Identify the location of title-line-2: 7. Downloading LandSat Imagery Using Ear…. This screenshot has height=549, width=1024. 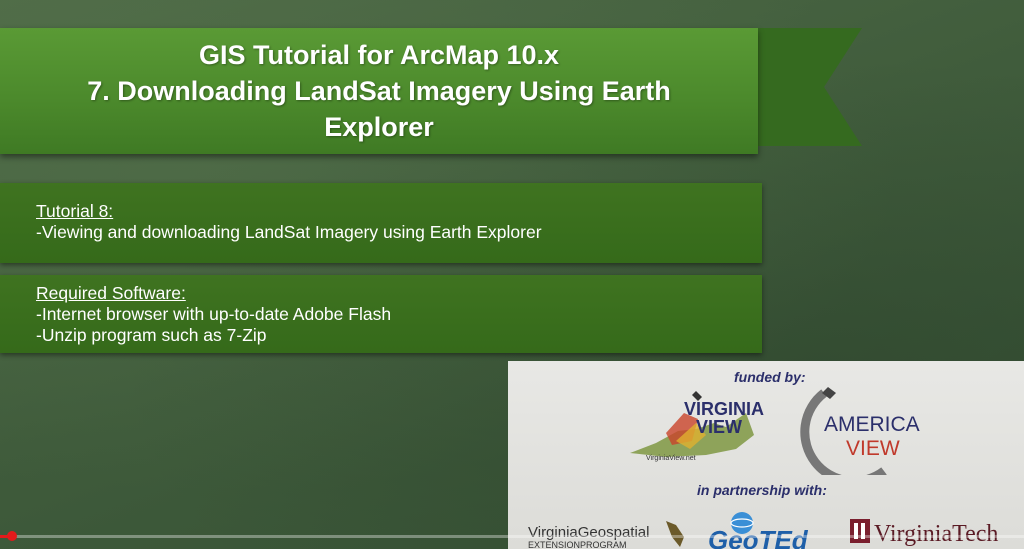
(379, 91).